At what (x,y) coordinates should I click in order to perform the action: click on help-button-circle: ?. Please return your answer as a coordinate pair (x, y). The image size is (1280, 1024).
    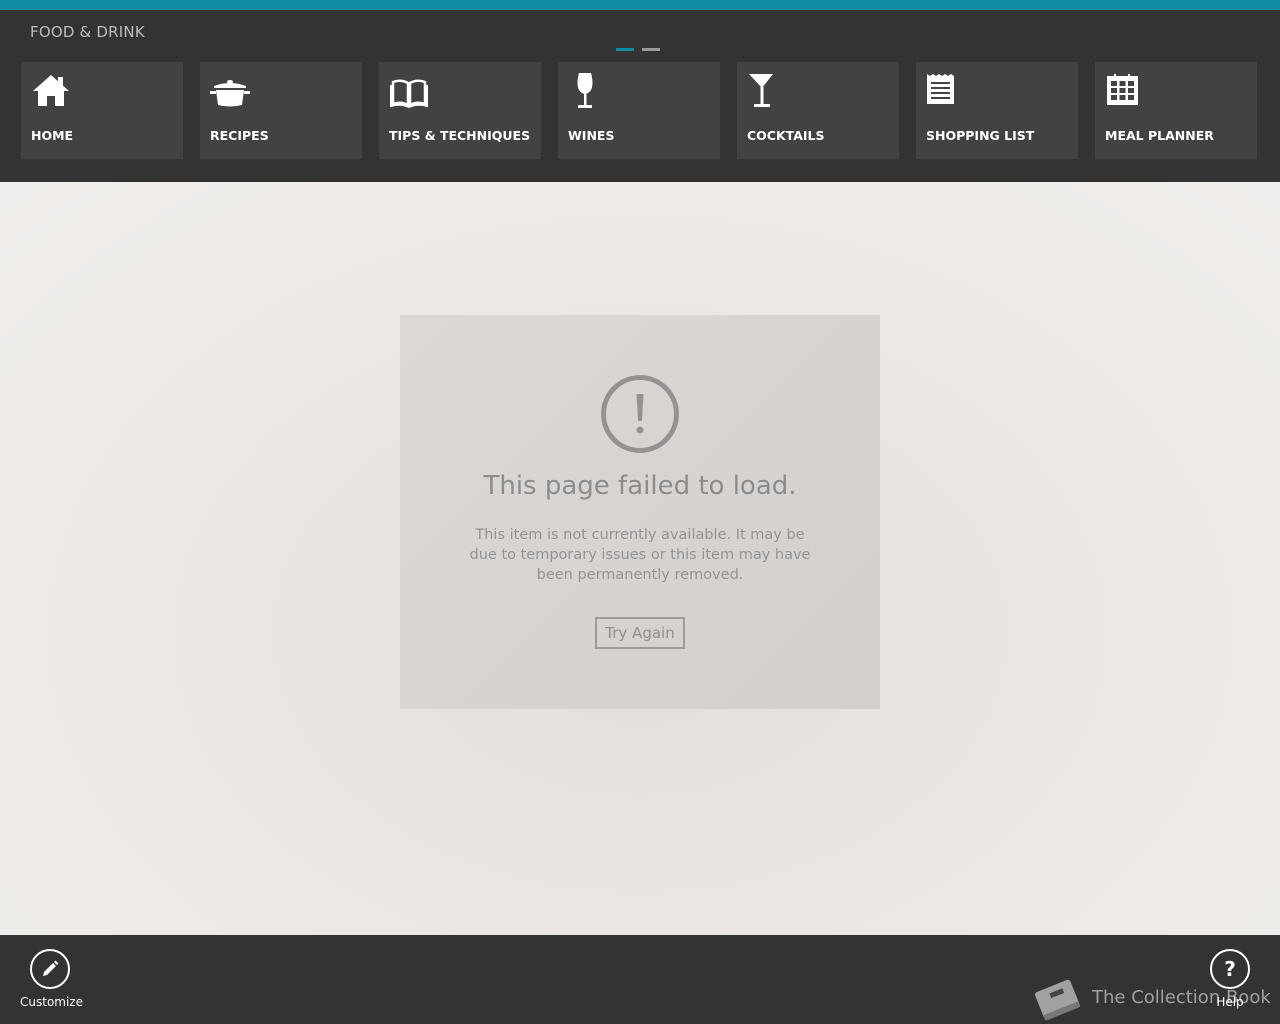
    Looking at the image, I should click on (1230, 969).